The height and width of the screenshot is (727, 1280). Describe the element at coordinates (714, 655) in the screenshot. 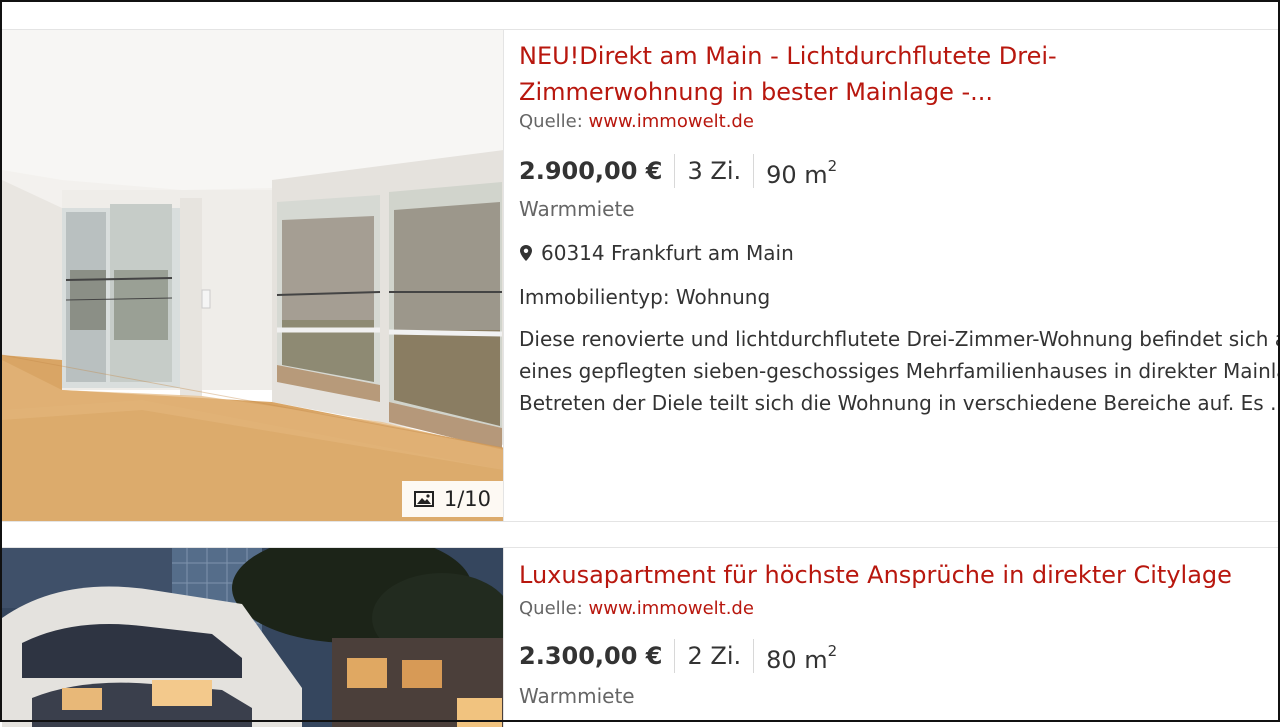

I see `rooms: 2 Zi.` at that location.